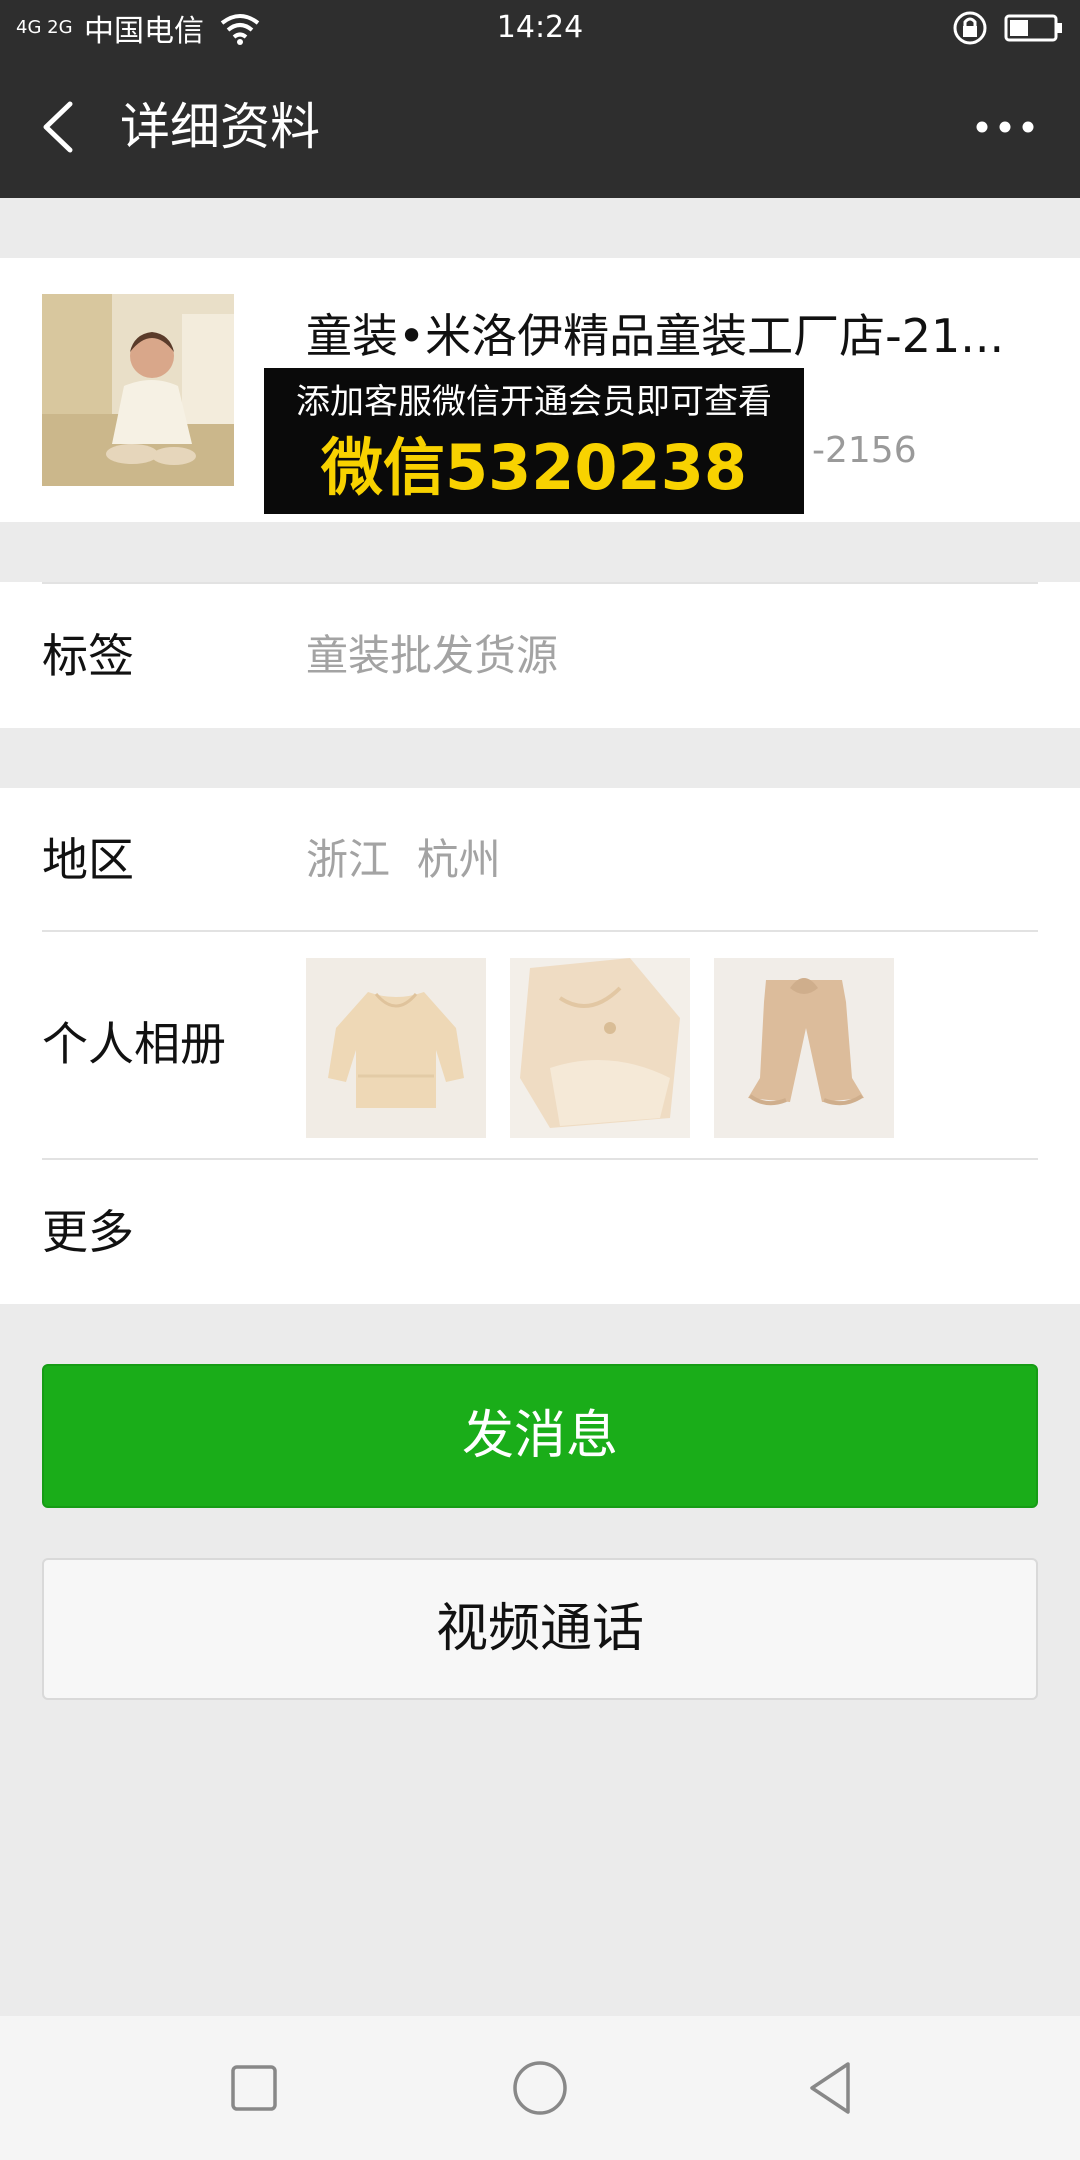  Describe the element at coordinates (88, 860) in the screenshot. I see `region-label: 地区` at that location.